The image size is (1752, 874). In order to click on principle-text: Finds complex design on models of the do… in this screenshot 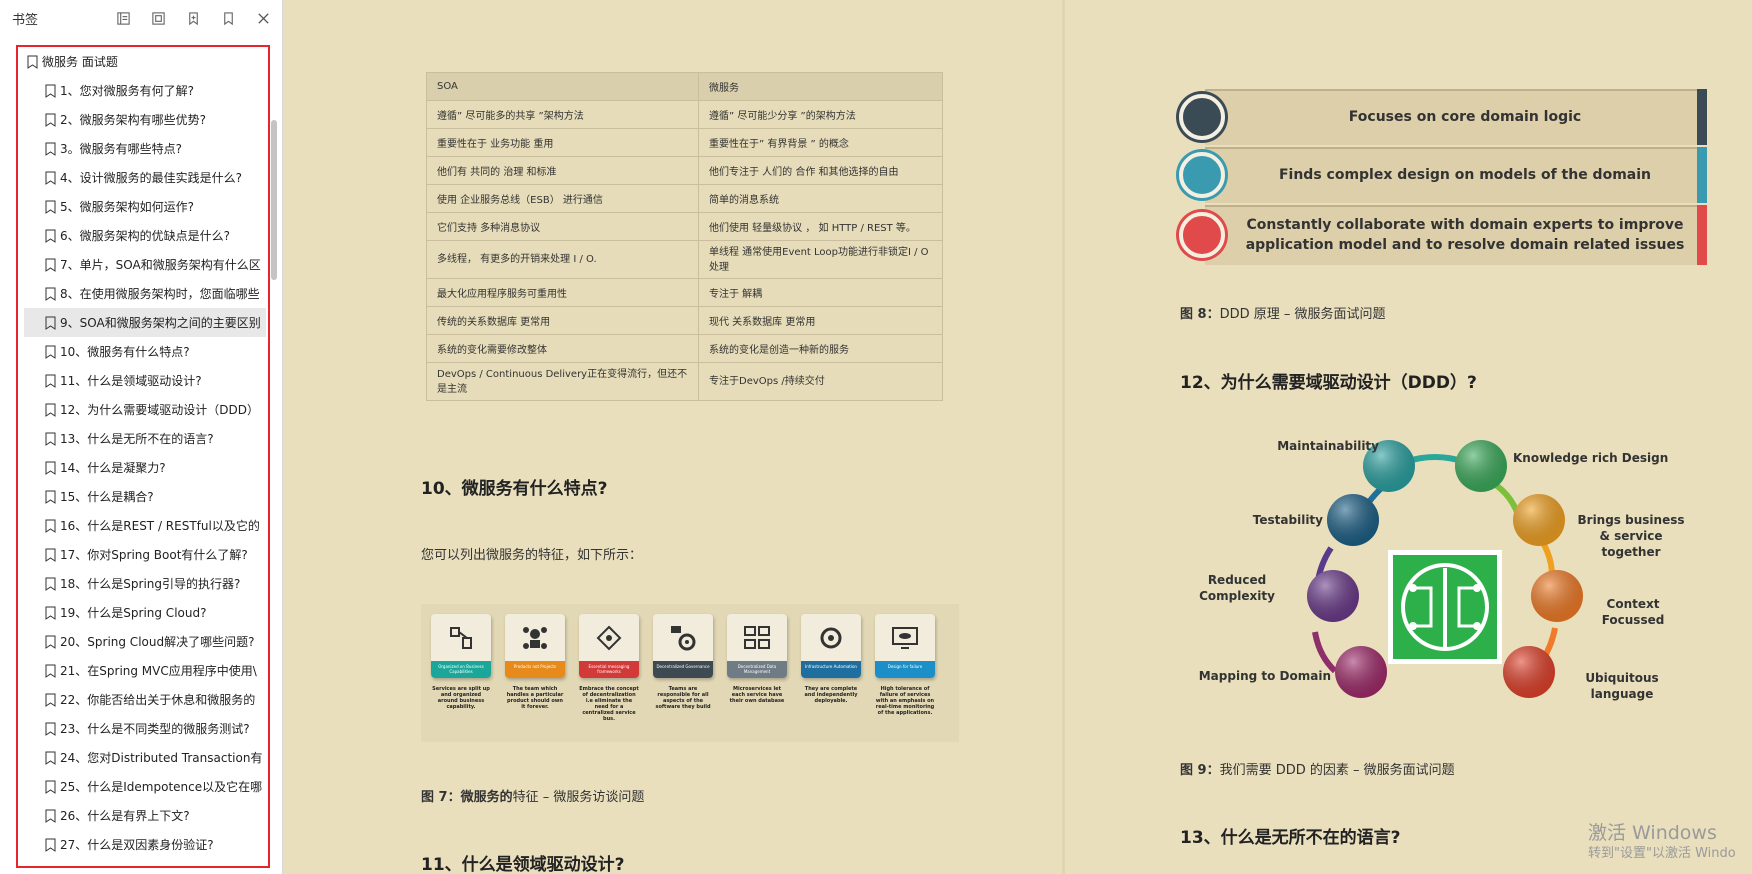, I will do `click(1465, 175)`.